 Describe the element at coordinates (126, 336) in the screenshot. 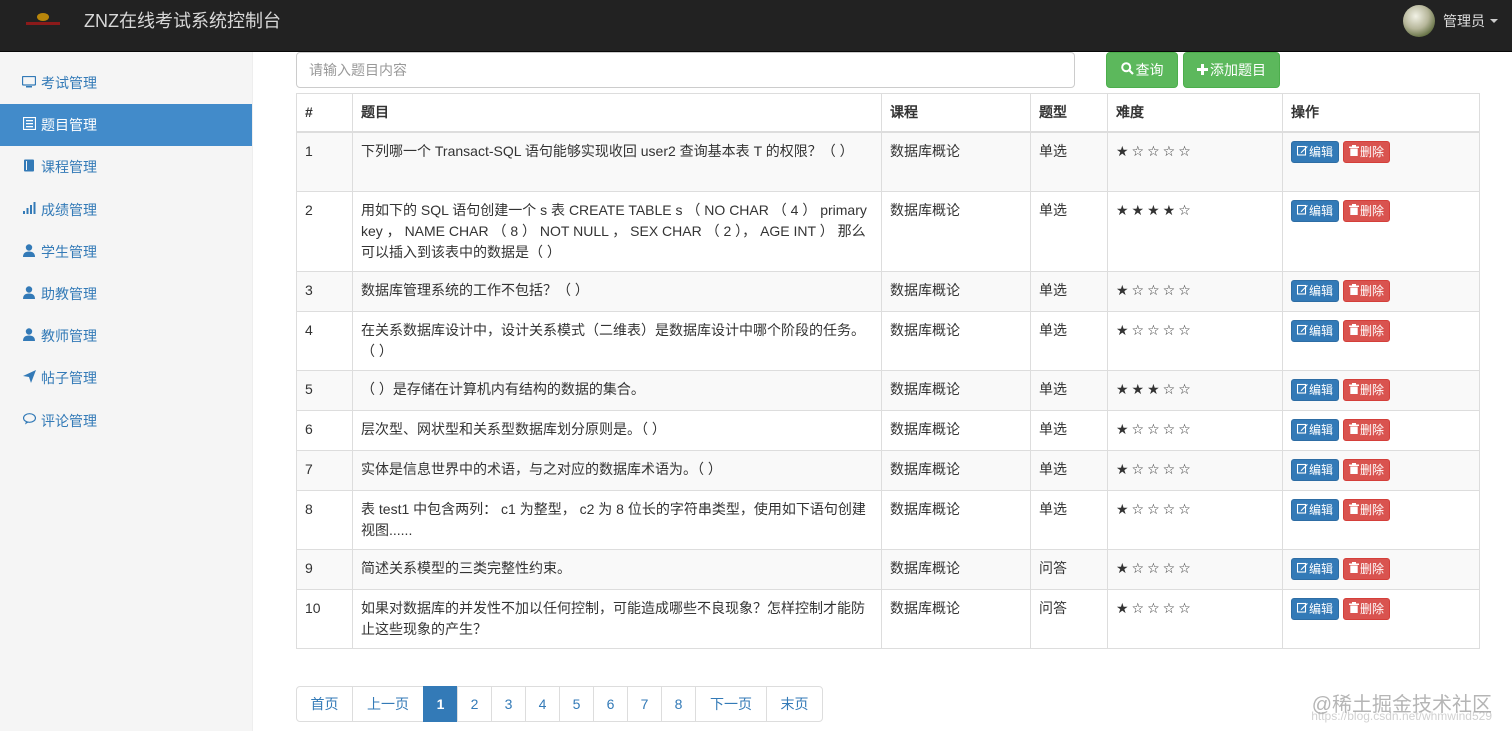

I see `sidebar-item-teachers: 教师管理` at that location.